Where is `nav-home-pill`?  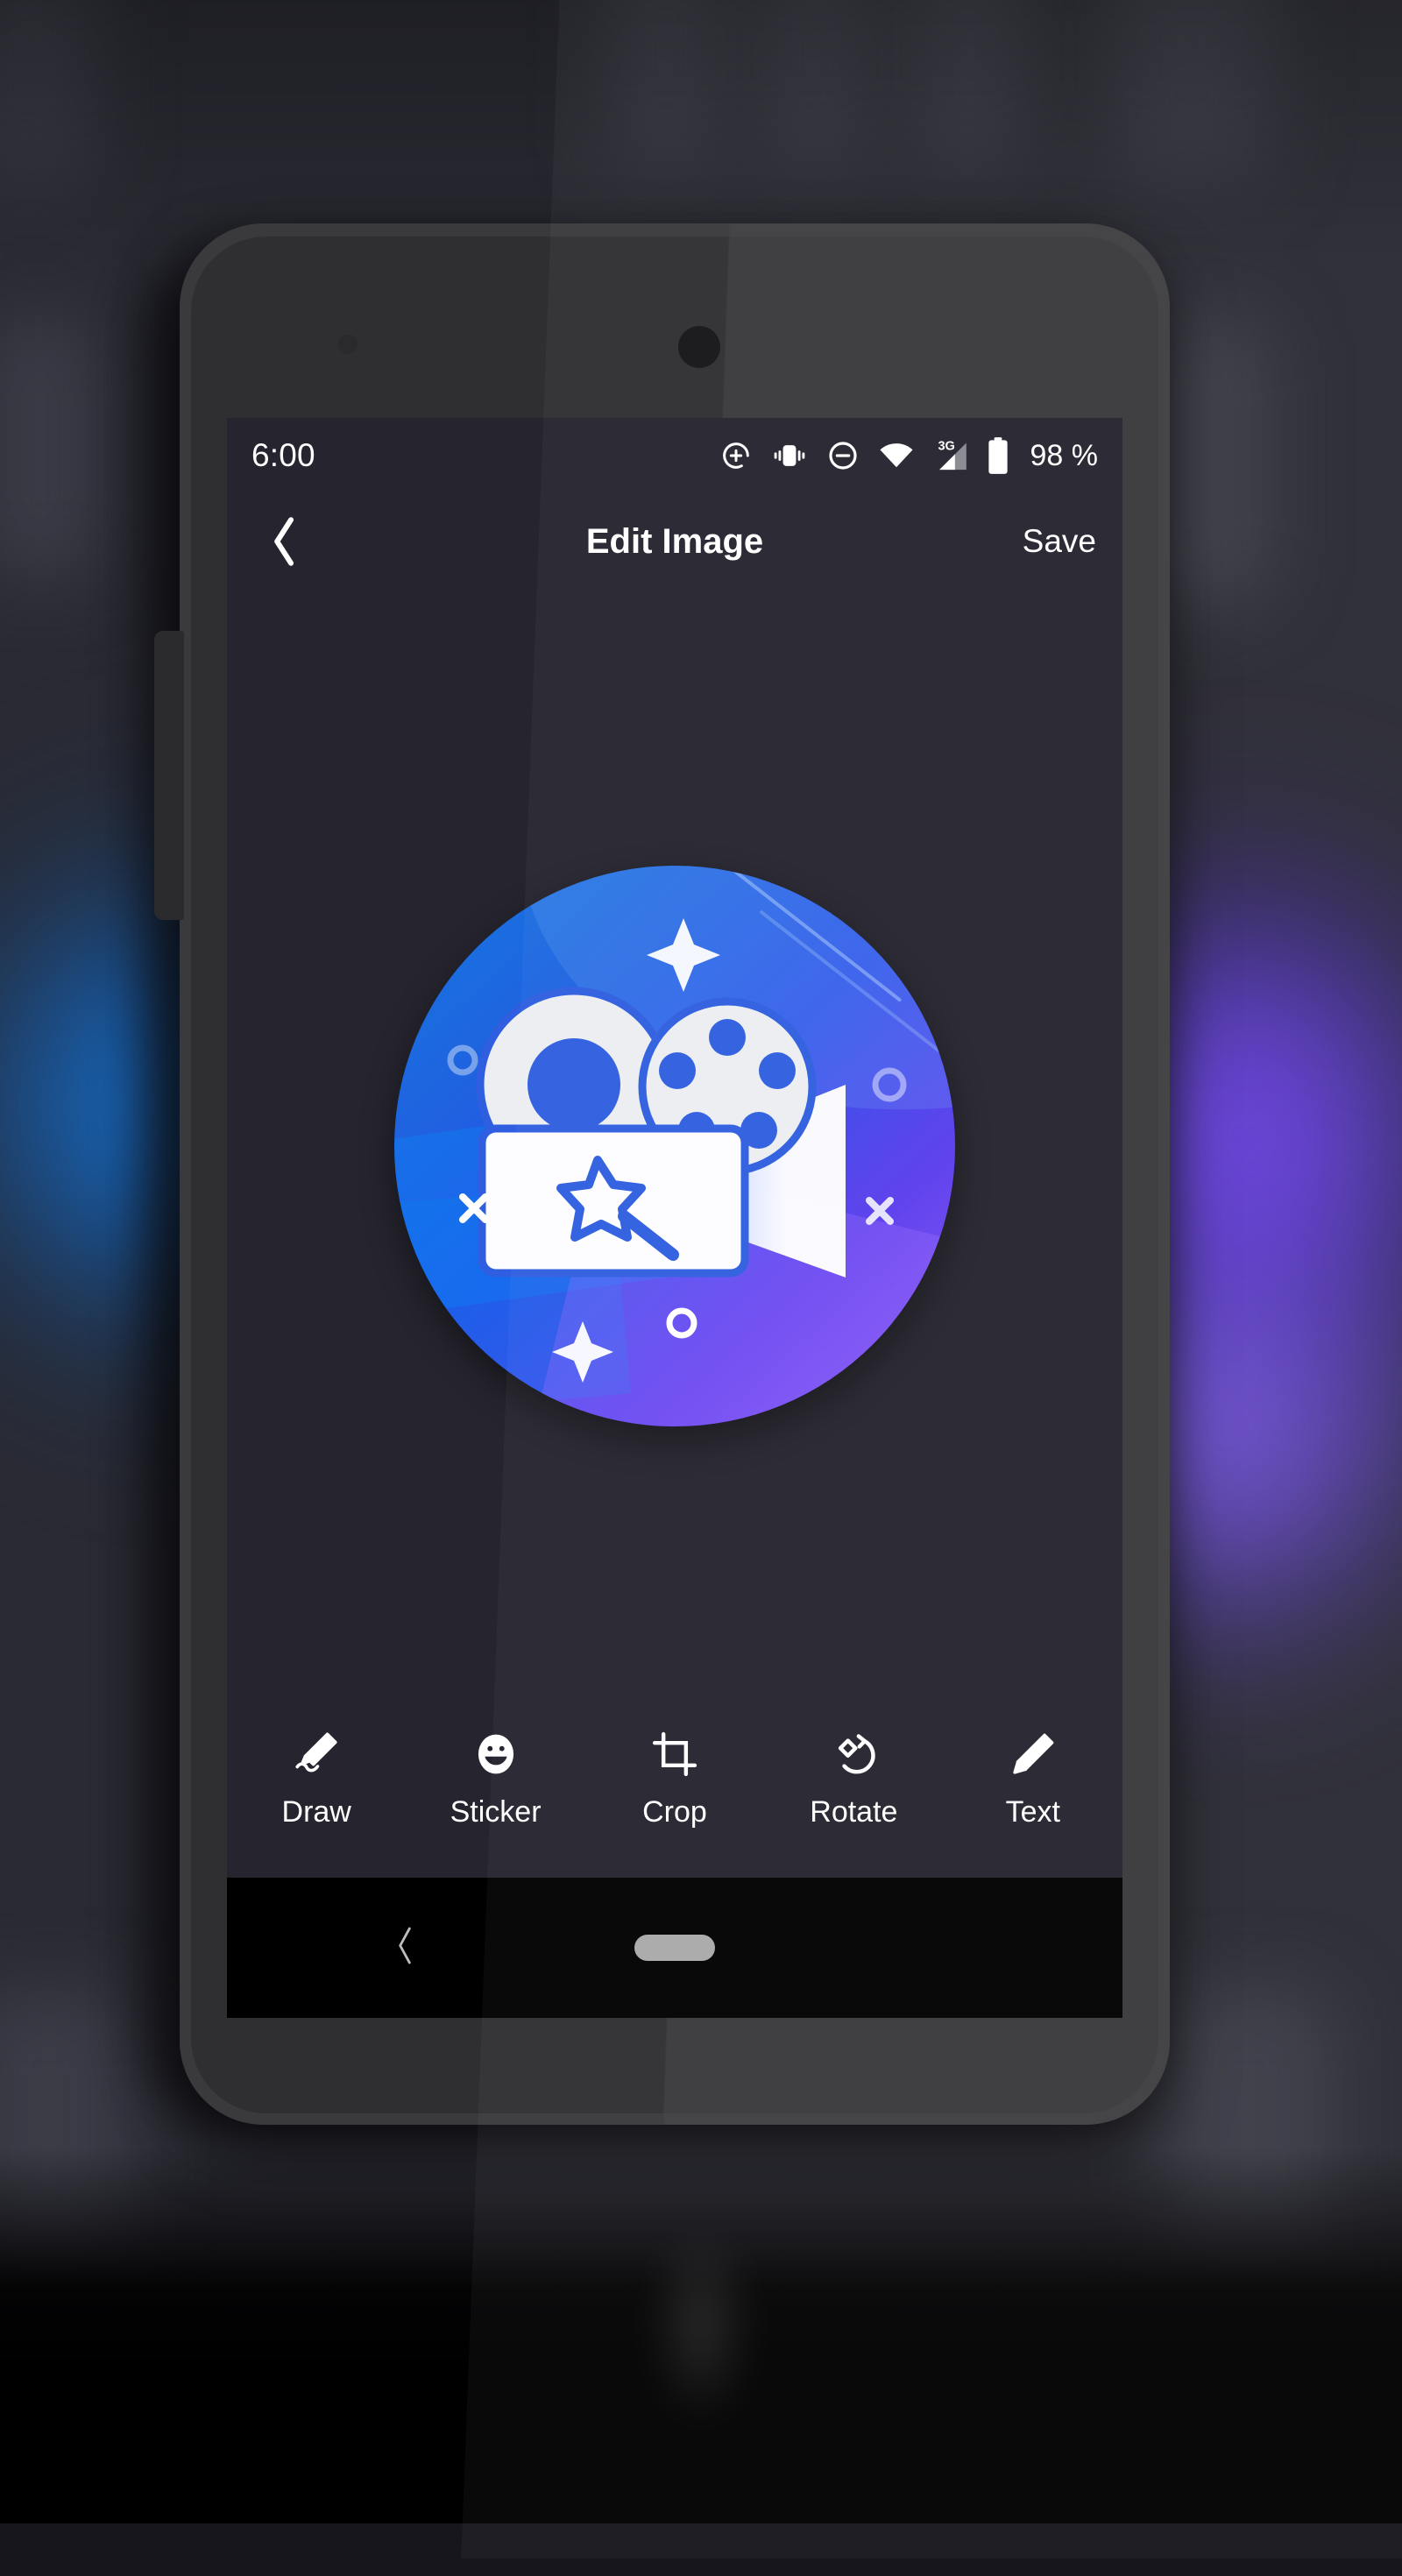
nav-home-pill is located at coordinates (674, 1948).